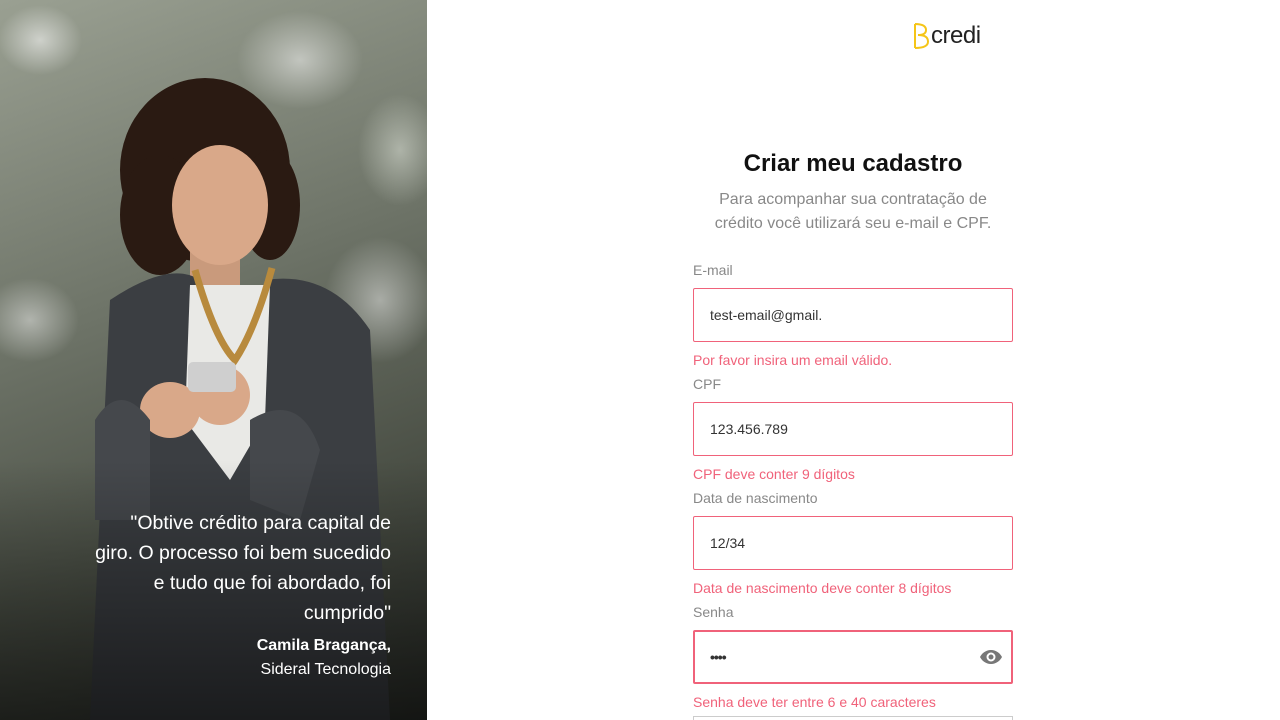 The width and height of the screenshot is (1280, 720). I want to click on next-field-partial, so click(853, 718).